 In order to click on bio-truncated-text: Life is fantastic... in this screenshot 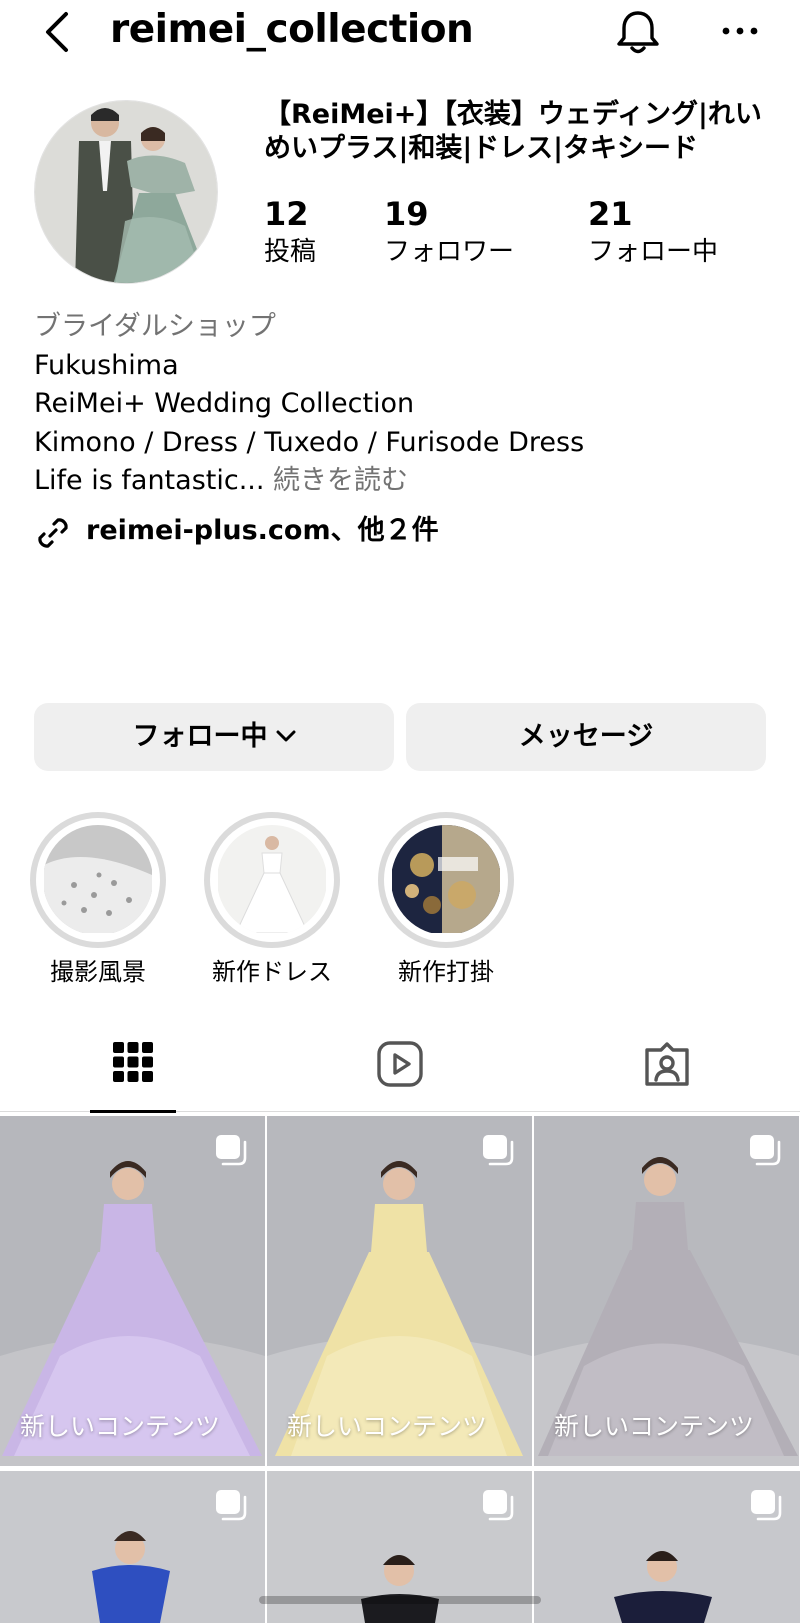, I will do `click(149, 480)`.